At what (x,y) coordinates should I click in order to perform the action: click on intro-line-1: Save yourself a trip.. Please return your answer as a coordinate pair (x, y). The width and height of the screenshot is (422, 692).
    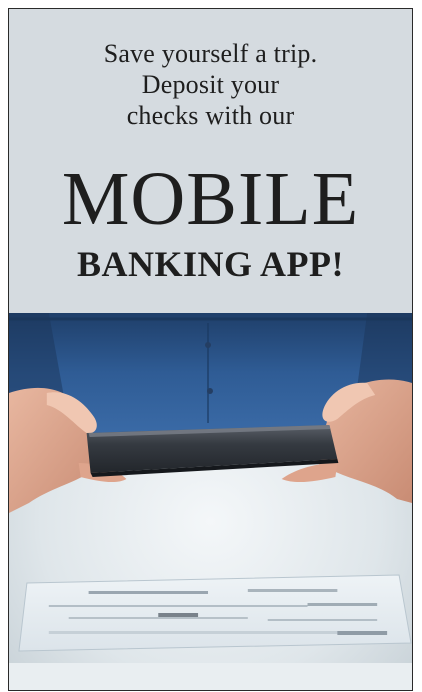
    Looking at the image, I should click on (210, 53).